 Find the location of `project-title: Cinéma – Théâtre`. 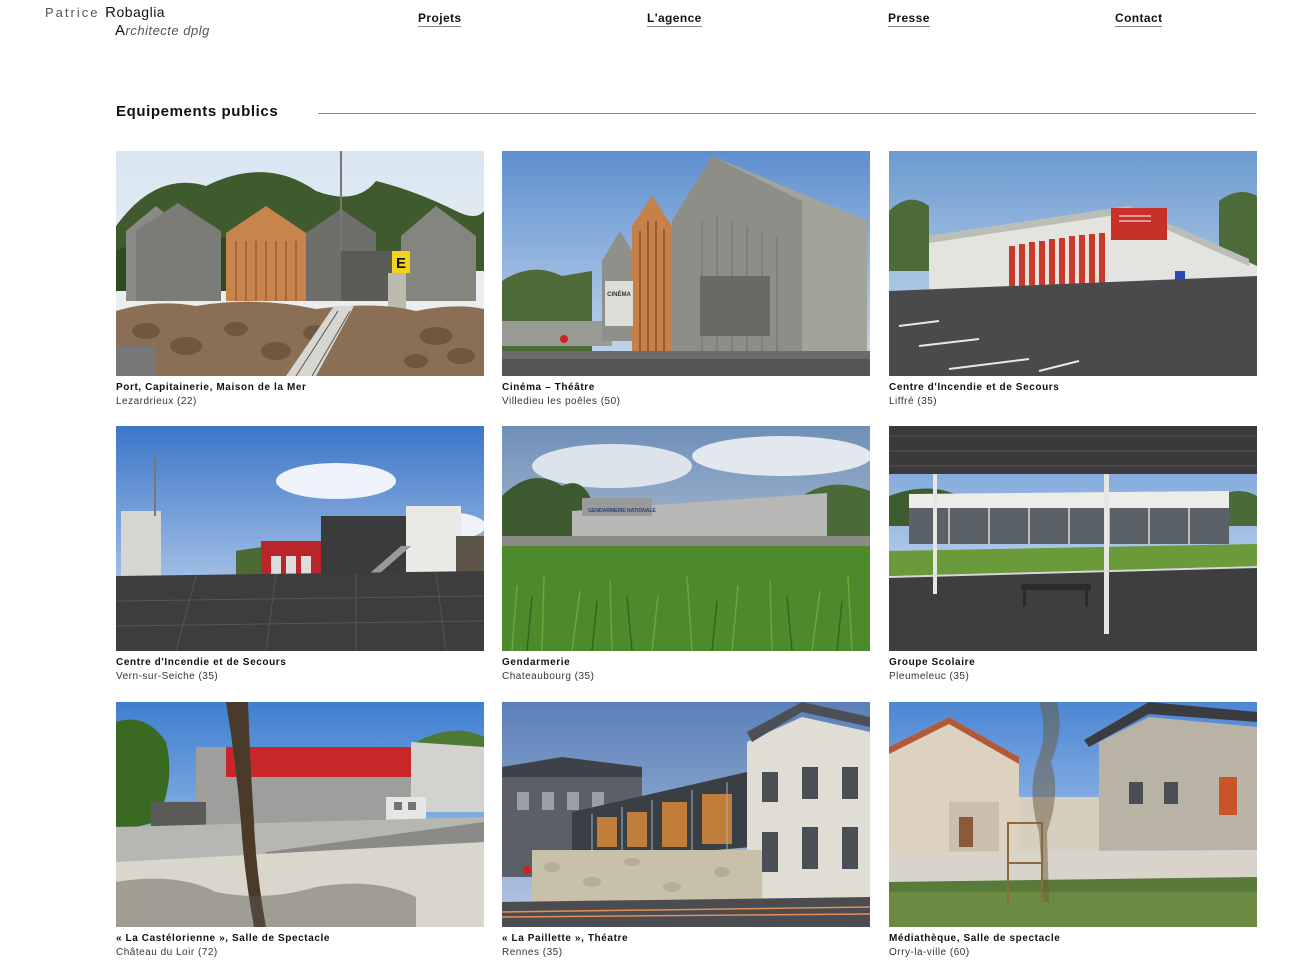

project-title: Cinéma – Théâtre is located at coordinates (548, 387).